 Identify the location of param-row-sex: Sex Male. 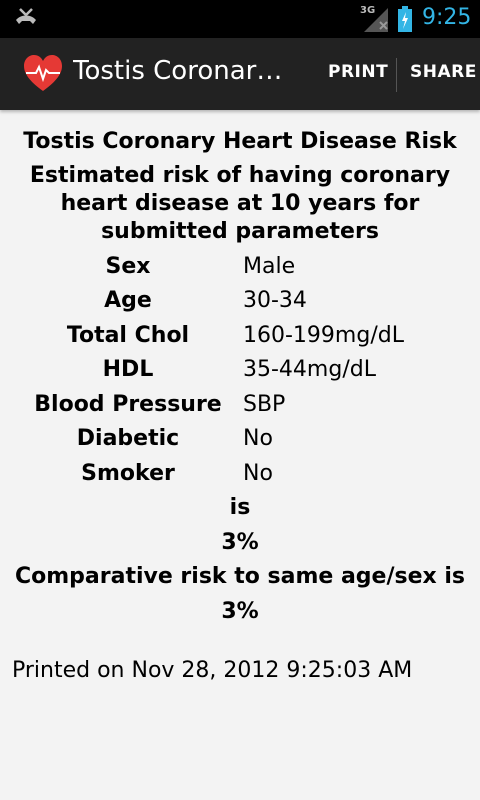
(240, 271).